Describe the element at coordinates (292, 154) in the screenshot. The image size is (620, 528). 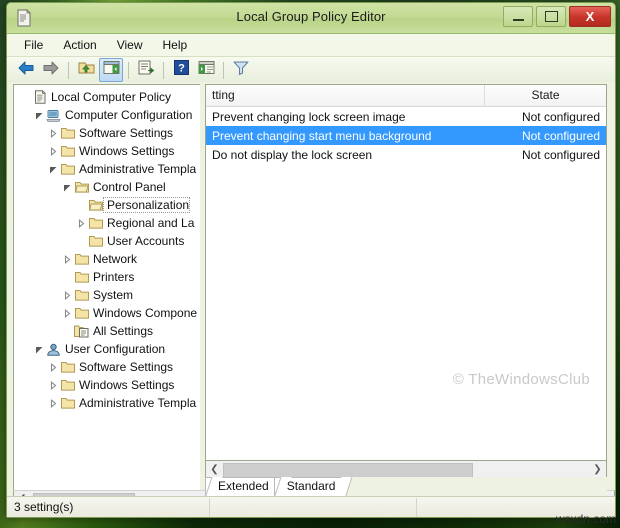
I see `cell-setting: Do not display the lock screen` at that location.